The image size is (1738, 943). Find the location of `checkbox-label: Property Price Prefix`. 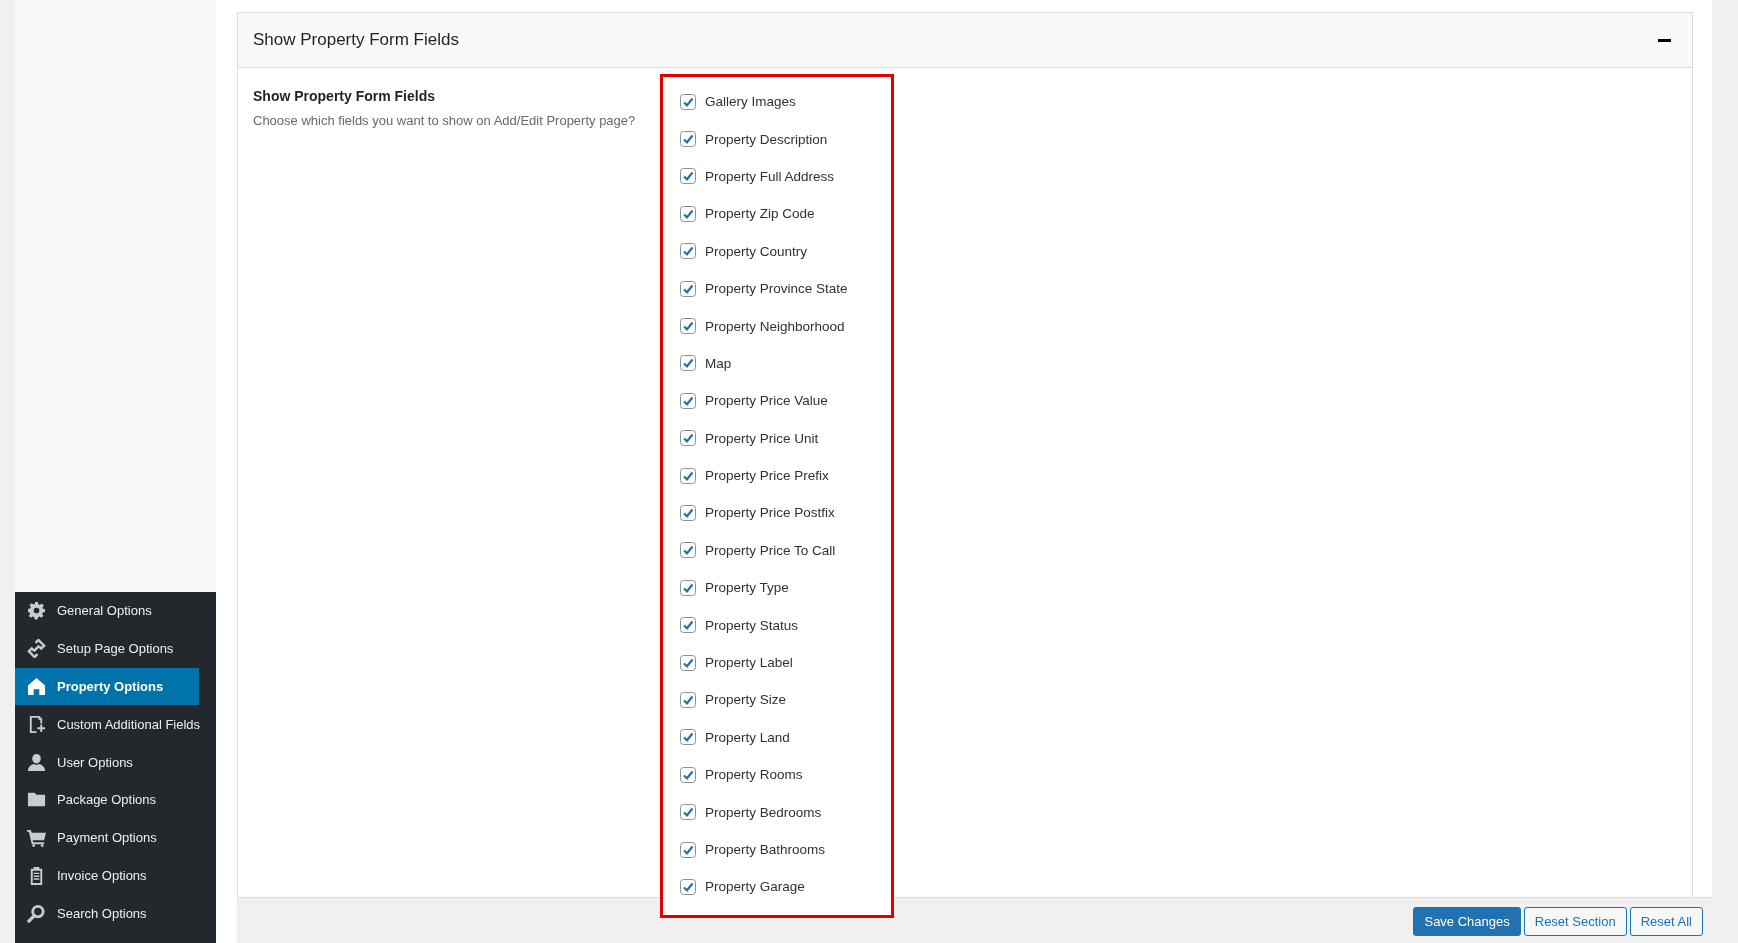

checkbox-label: Property Price Prefix is located at coordinates (767, 476).